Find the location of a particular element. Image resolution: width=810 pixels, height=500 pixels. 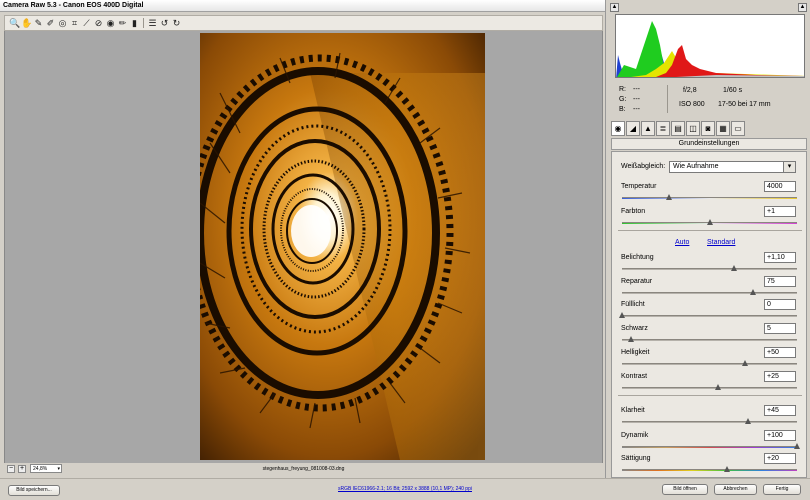

crop-tool: ⌗ is located at coordinates (74, 23).